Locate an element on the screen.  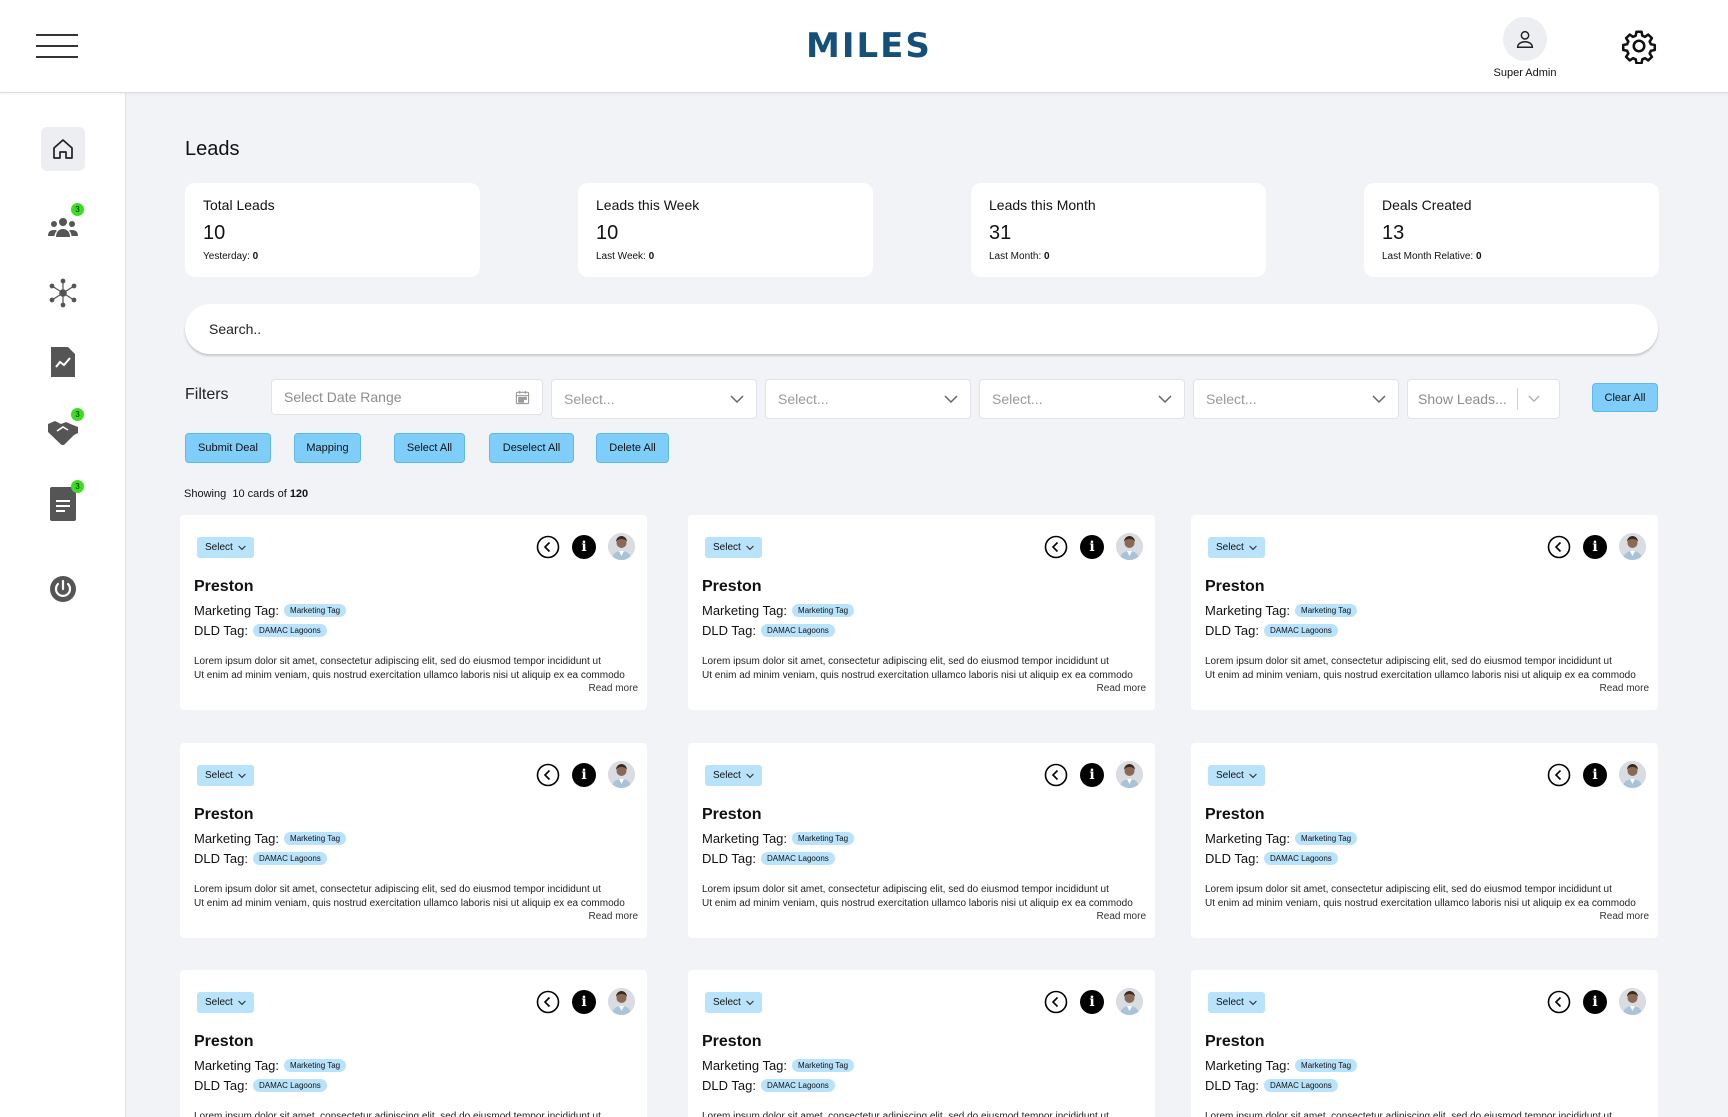
deals-badge: 3 is located at coordinates (77, 414).